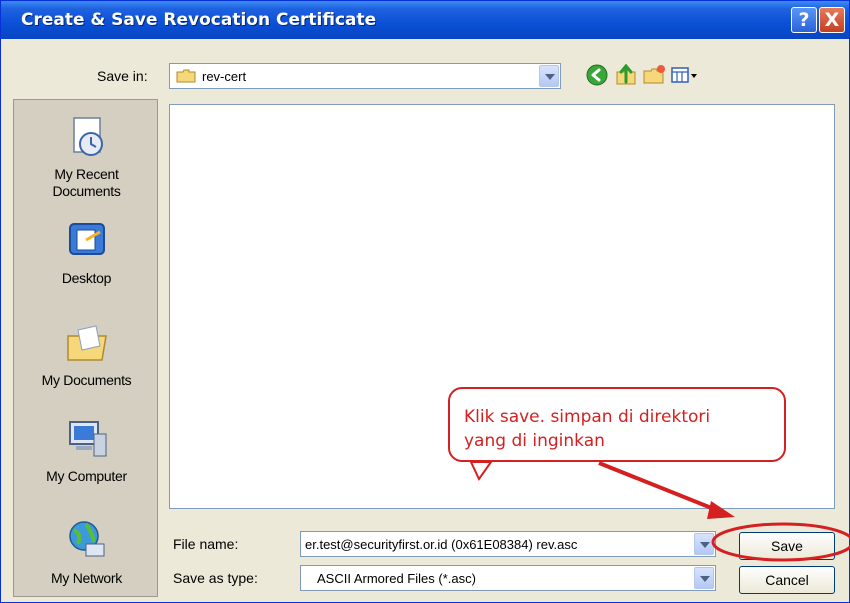  I want to click on annotation-overlay, so click(659, 511).